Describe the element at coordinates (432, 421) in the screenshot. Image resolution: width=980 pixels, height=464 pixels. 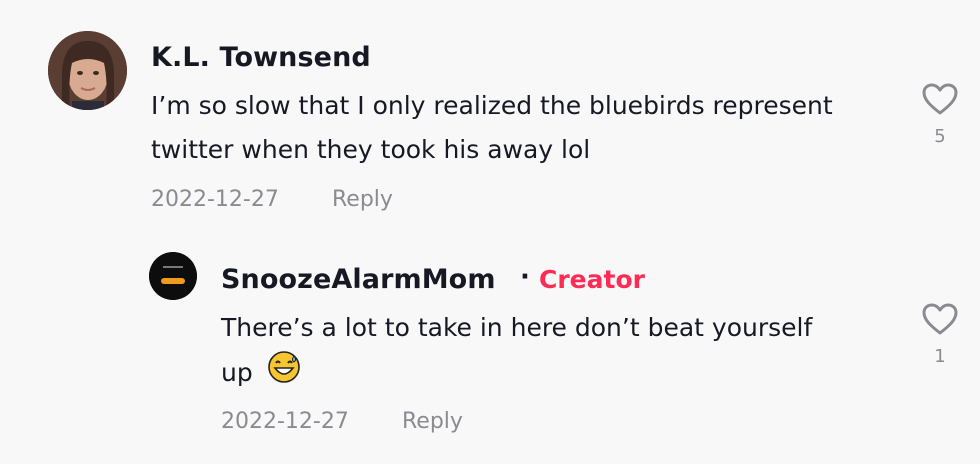
I see `reply-reply-button: Reply` at that location.